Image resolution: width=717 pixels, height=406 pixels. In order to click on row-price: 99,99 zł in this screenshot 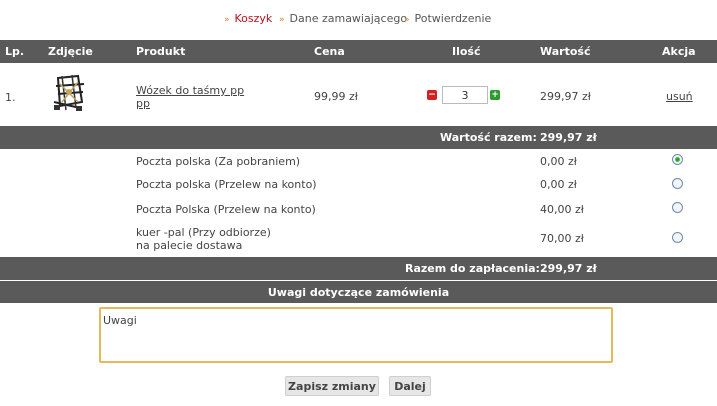, I will do `click(336, 96)`.